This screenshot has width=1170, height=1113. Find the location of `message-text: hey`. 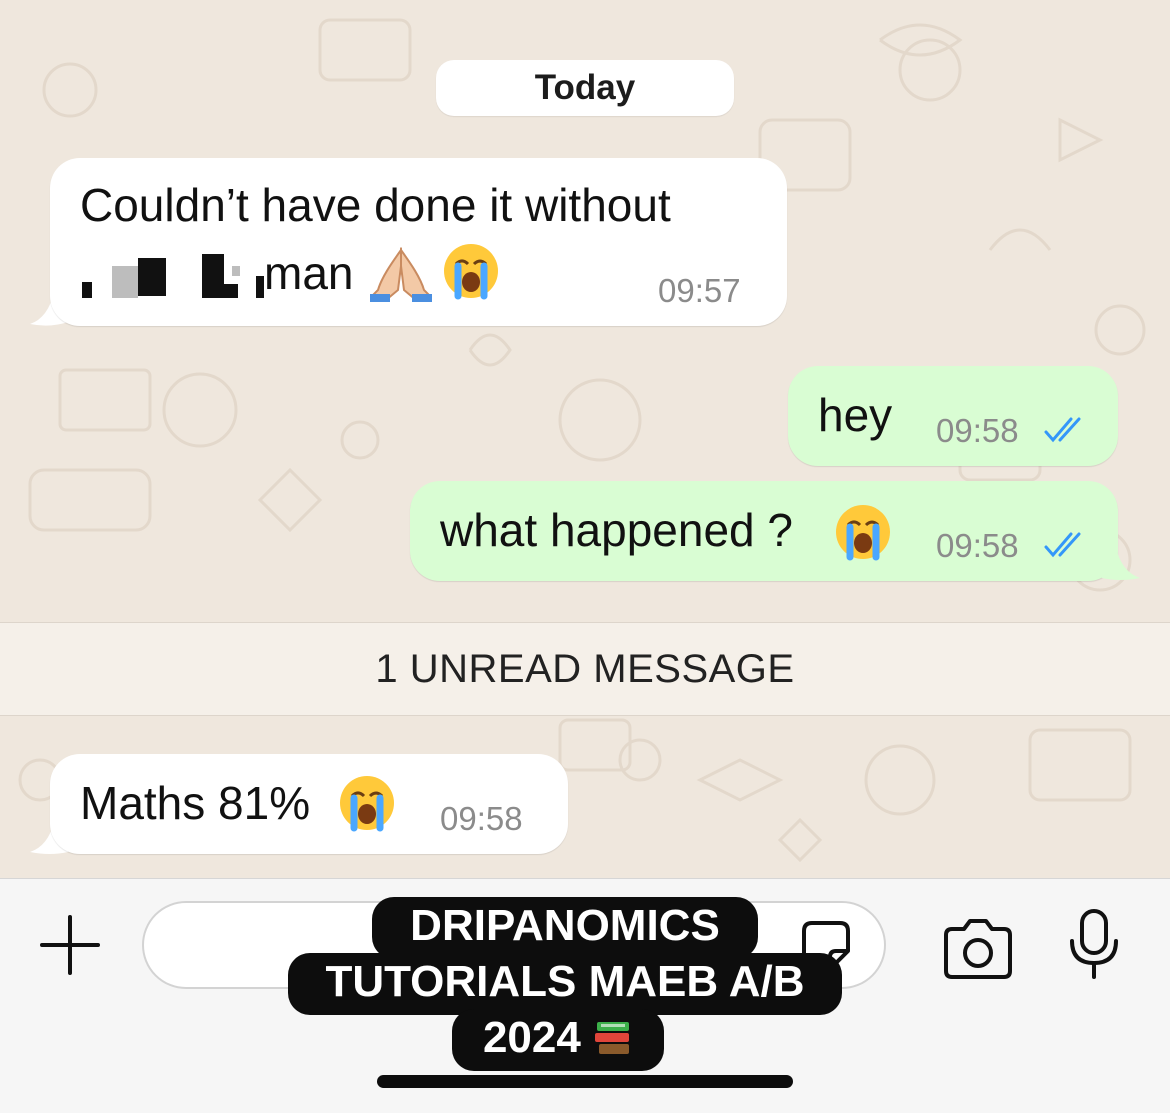

message-text: hey is located at coordinates (855, 415).